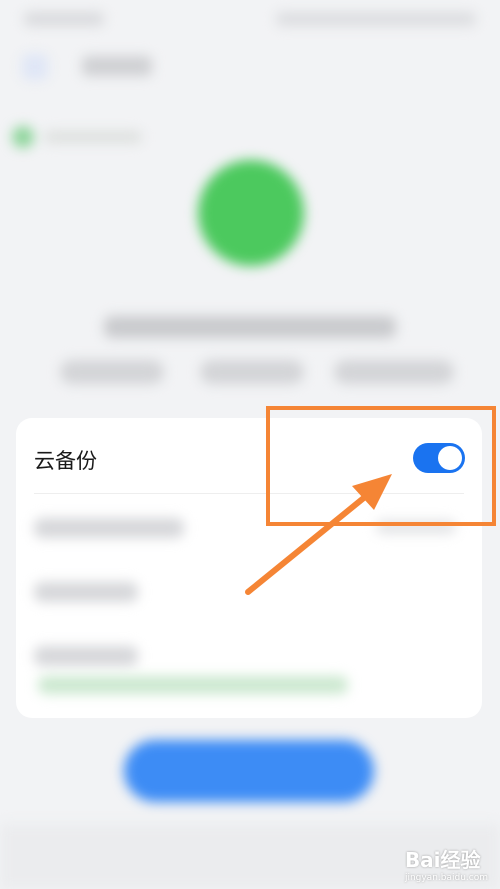  What do you see at coordinates (193, 685) in the screenshot?
I see `settings-row-note` at bounding box center [193, 685].